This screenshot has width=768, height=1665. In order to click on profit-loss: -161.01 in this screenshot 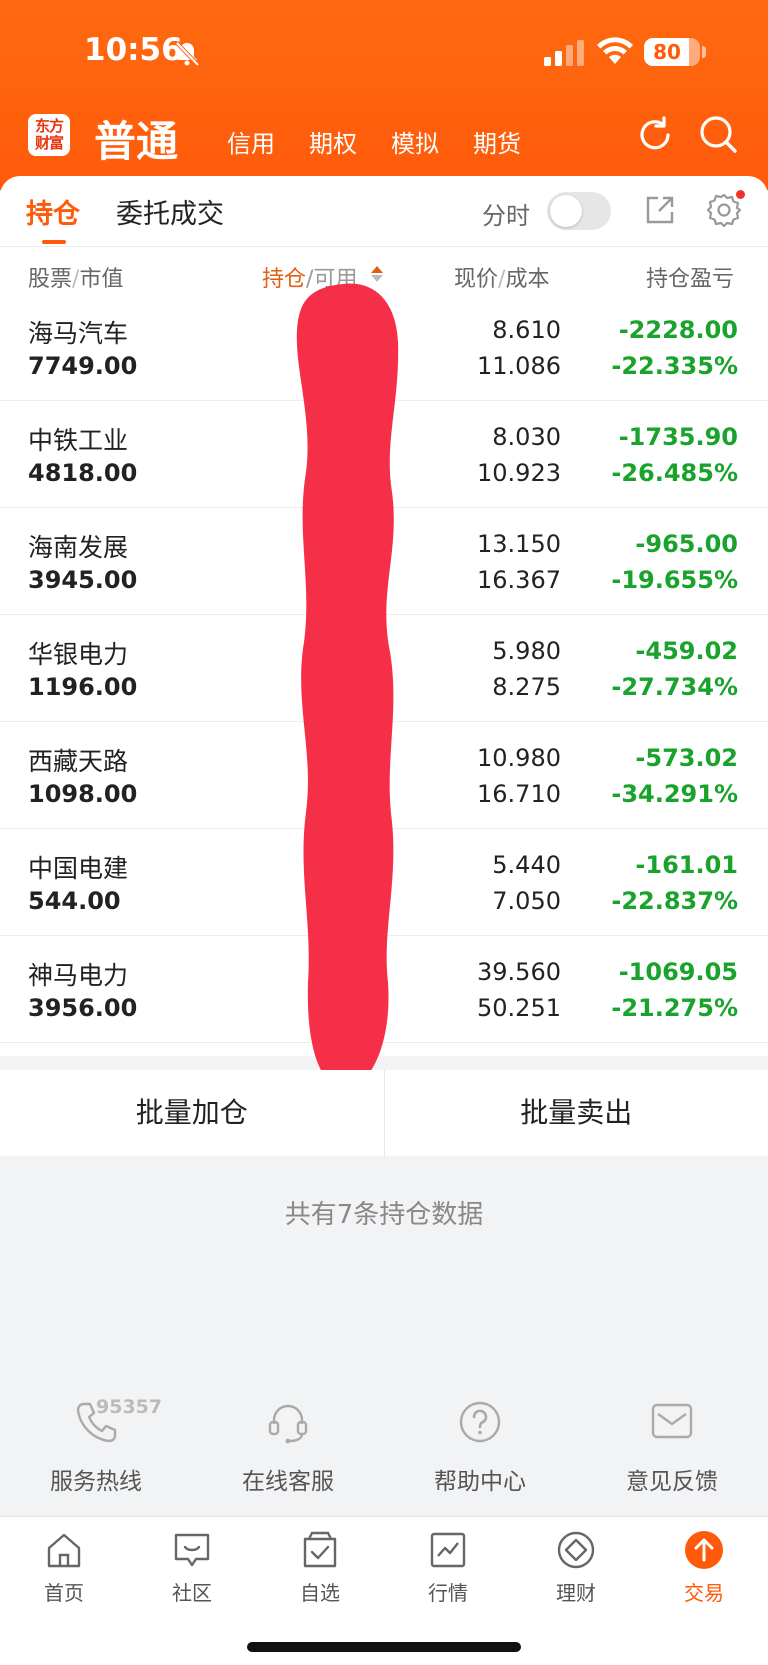, I will do `click(686, 865)`.